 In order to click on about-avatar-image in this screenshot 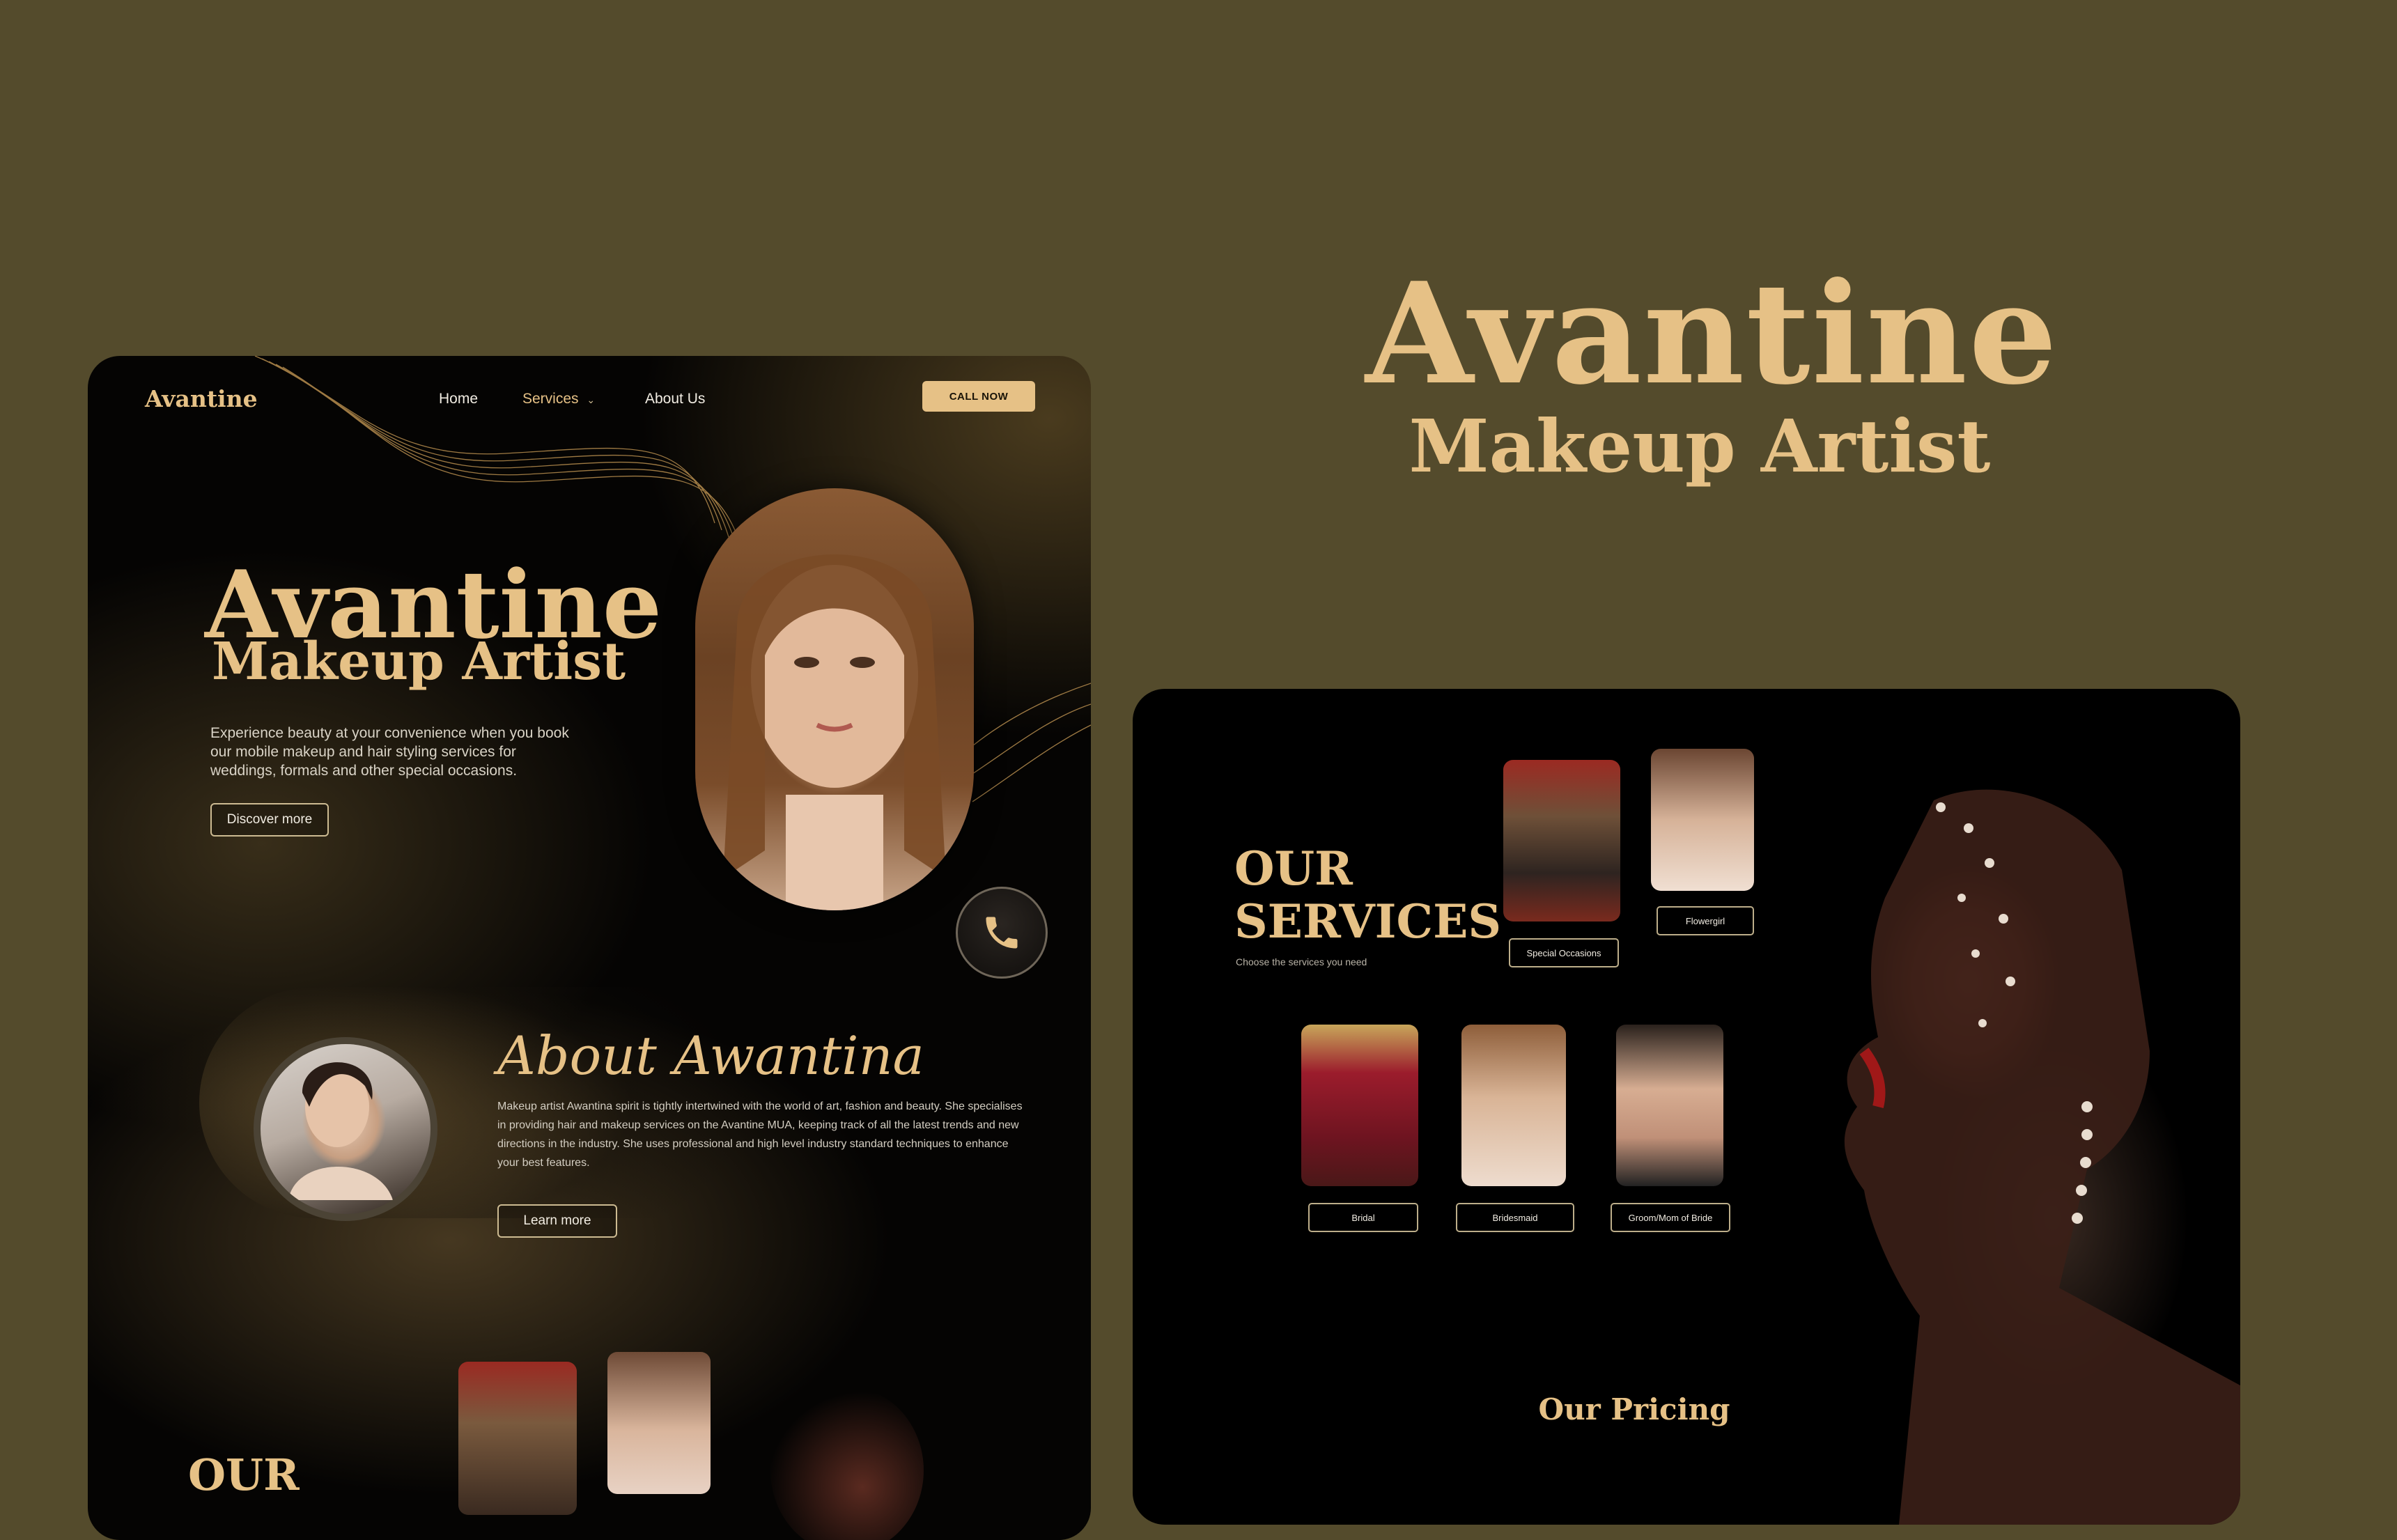, I will do `click(345, 1129)`.